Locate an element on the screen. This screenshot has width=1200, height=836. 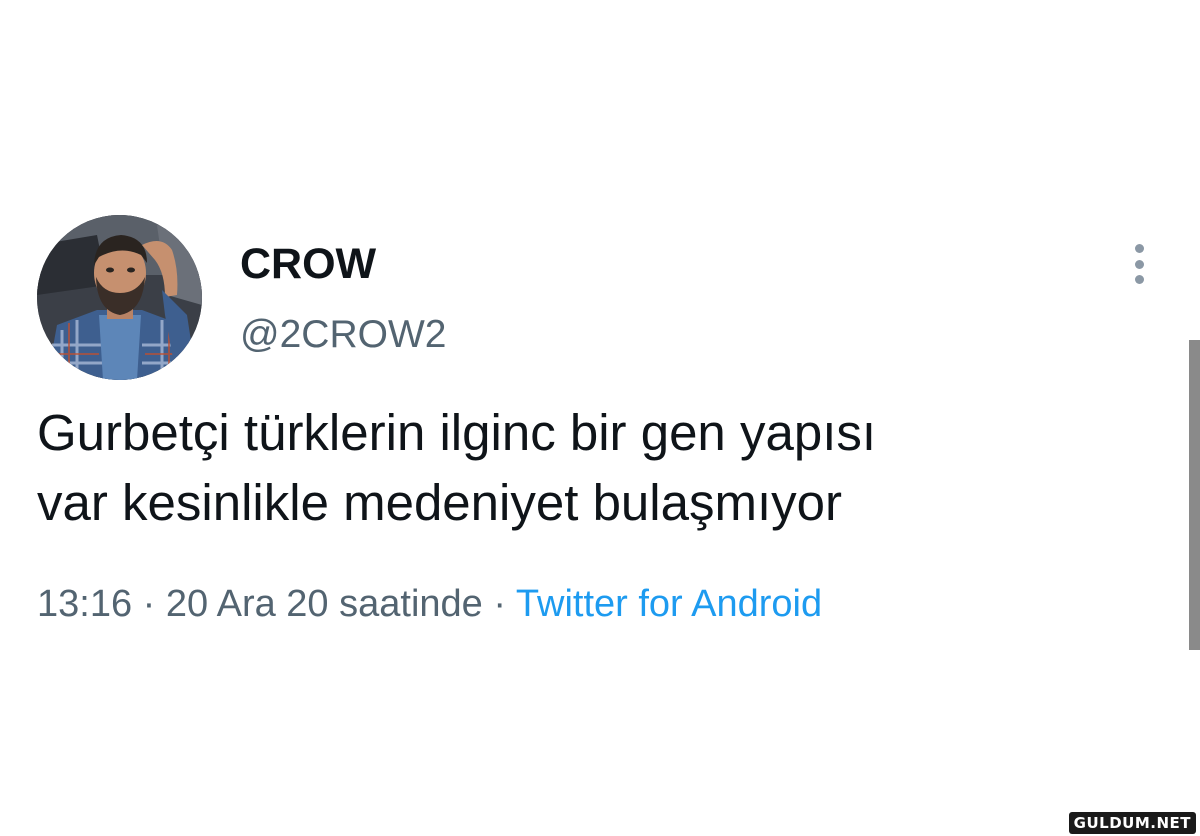
profile-photo-avatar is located at coordinates (119, 297).